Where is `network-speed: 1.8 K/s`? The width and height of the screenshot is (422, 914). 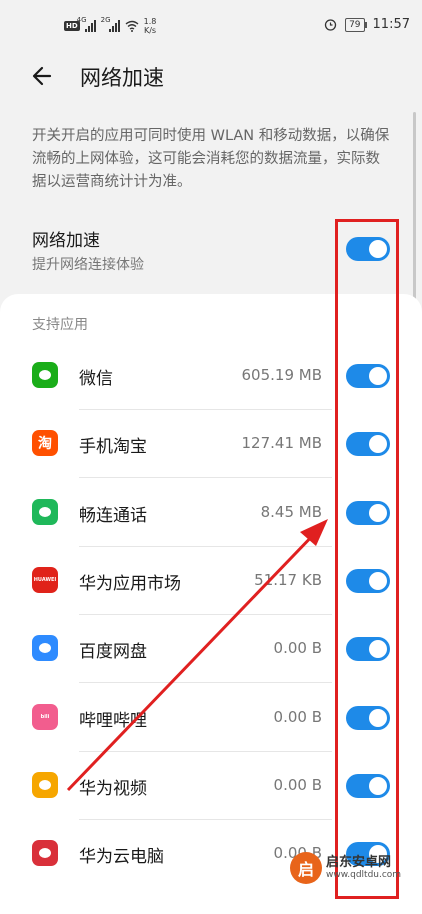
network-speed: 1.8 K/s is located at coordinates (150, 26).